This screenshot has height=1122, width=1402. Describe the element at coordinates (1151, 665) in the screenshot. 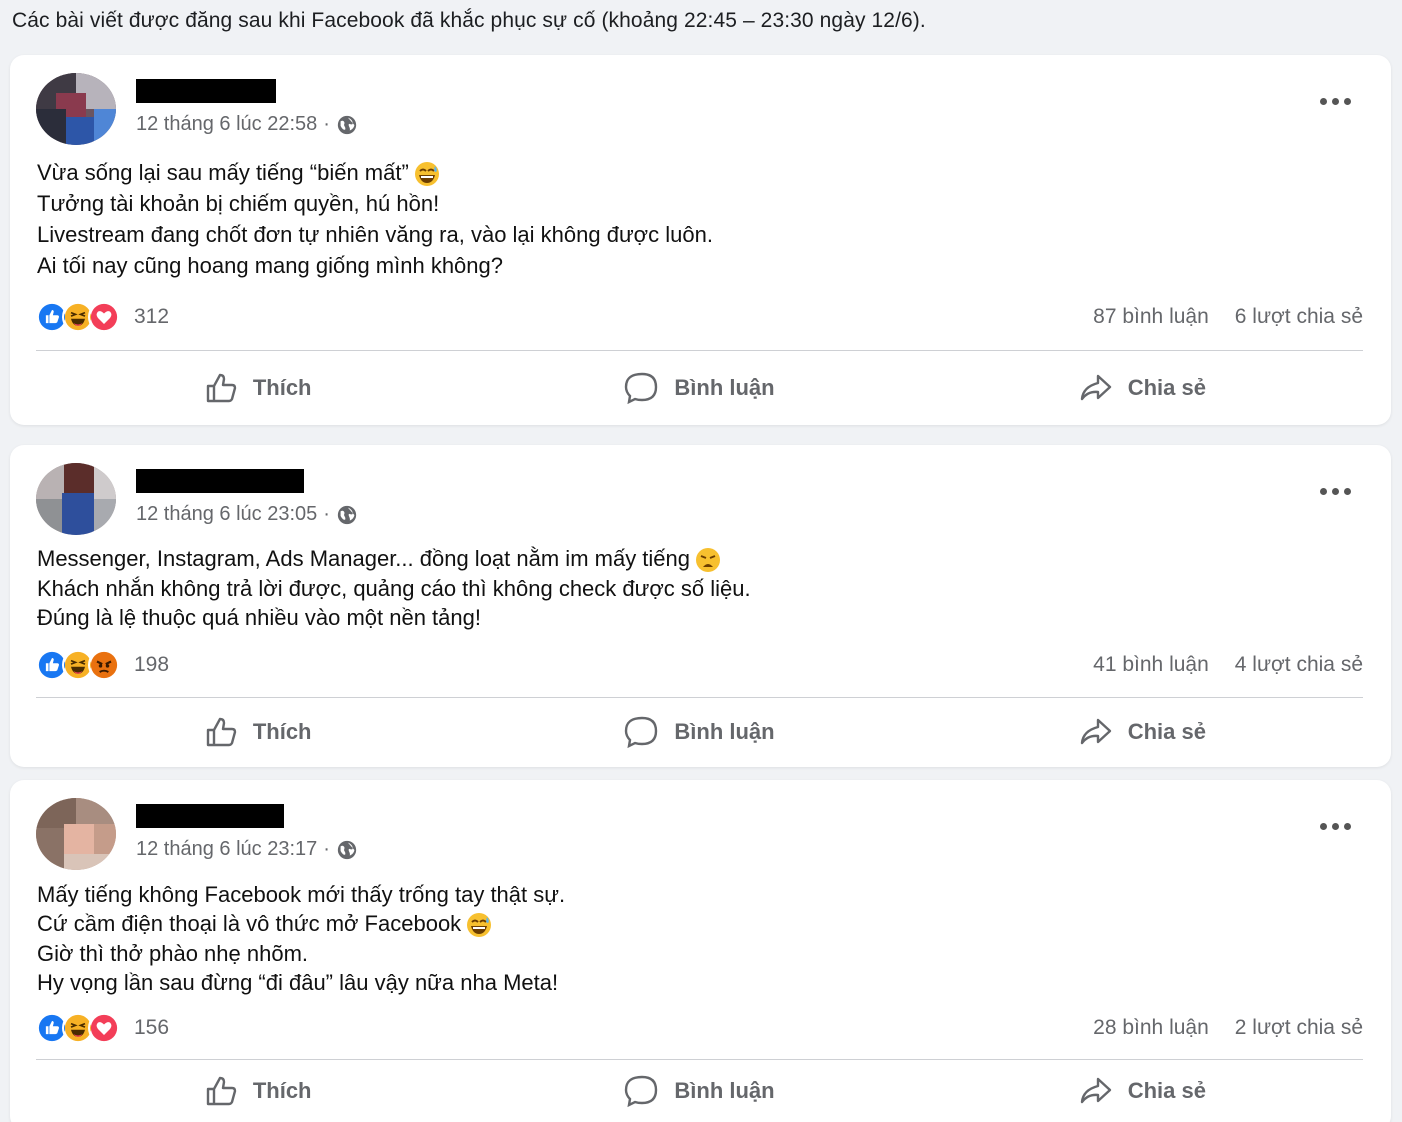

I see `comment-count-link: 41 bình luận` at that location.